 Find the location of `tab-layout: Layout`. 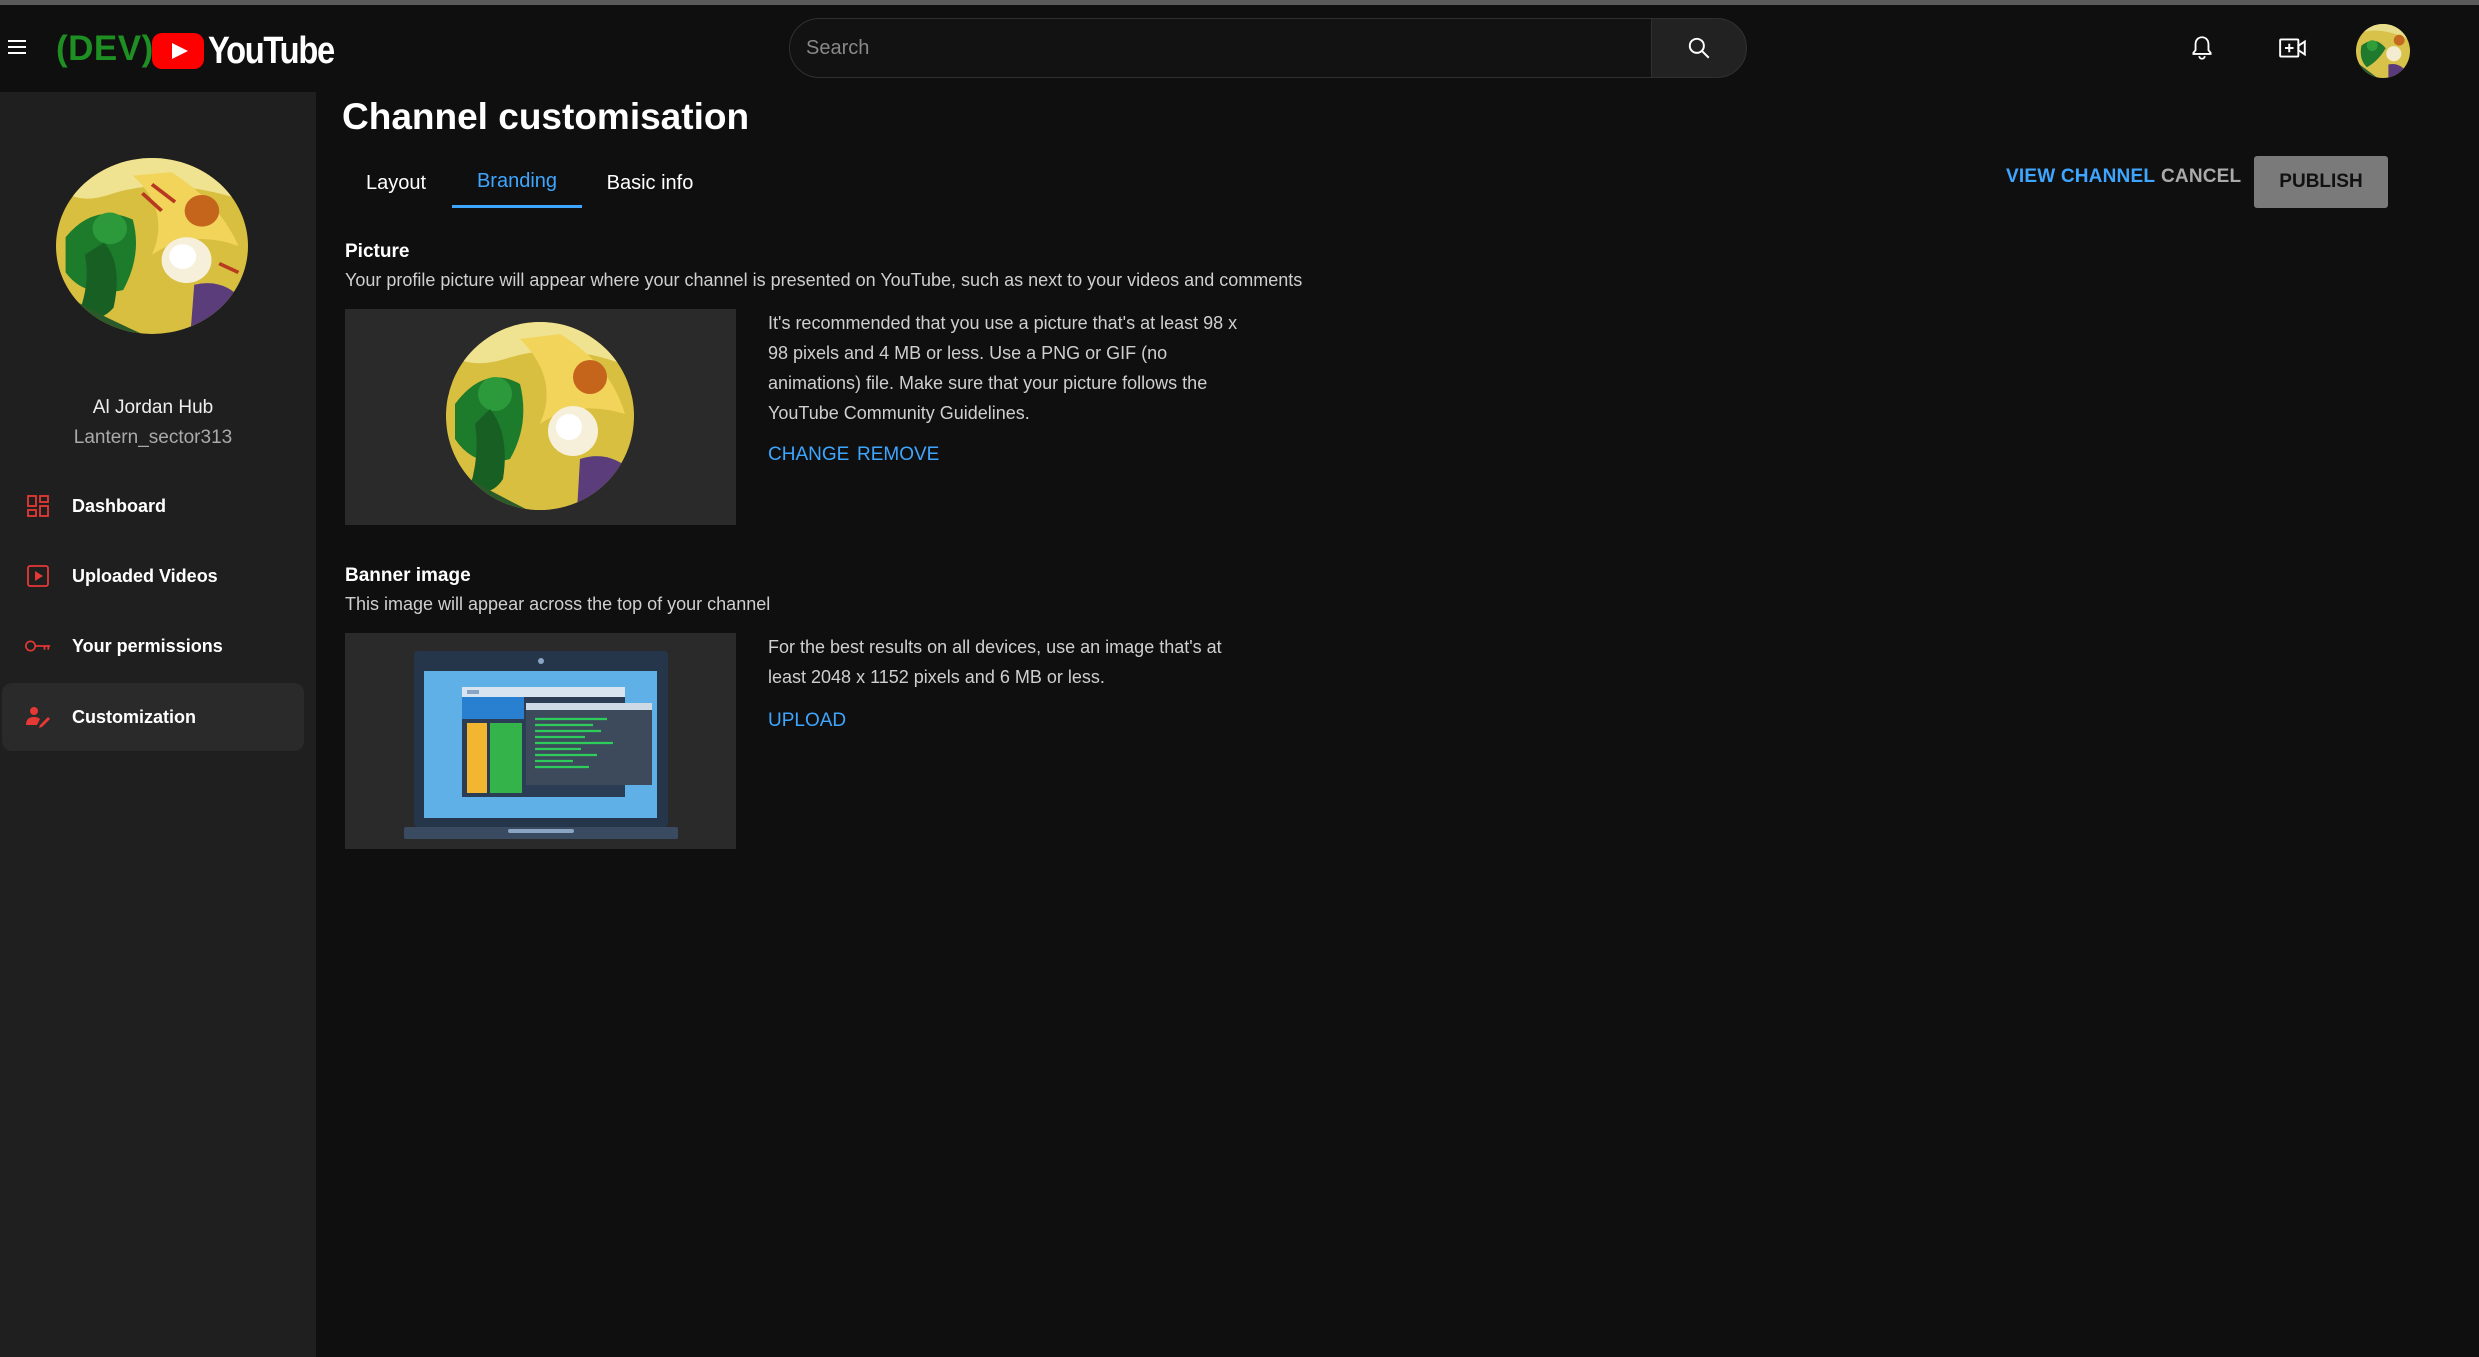

tab-layout: Layout is located at coordinates (396, 183).